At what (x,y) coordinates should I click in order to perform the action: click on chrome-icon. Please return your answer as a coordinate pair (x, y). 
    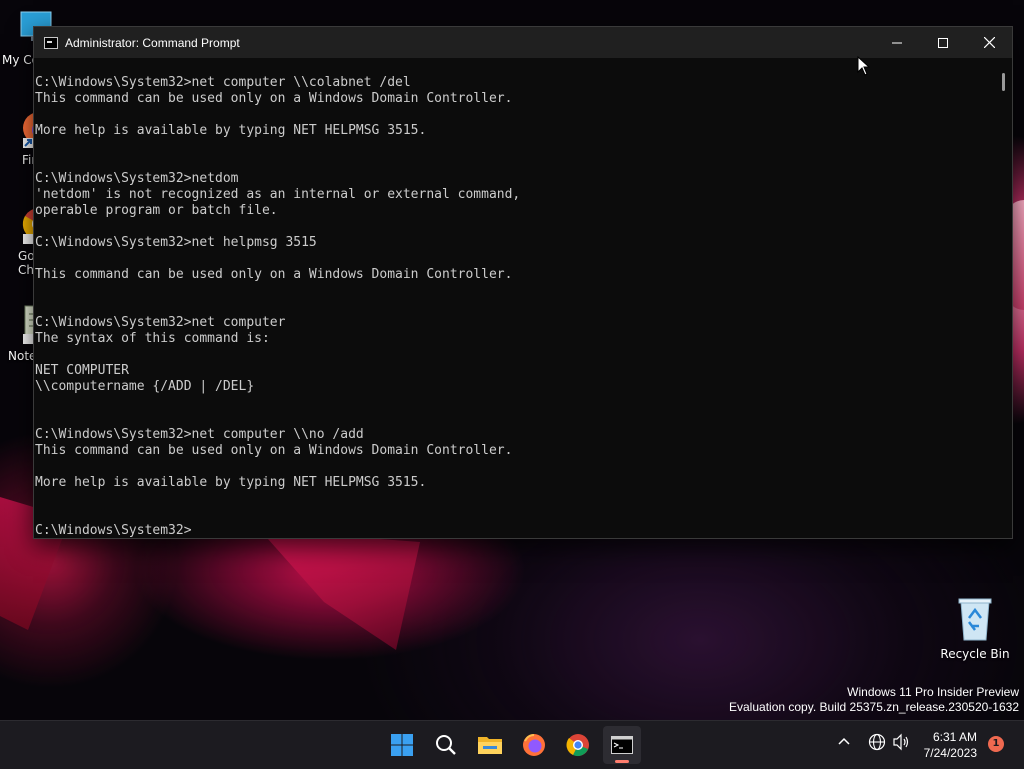
    Looking at the image, I should click on (577, 745).